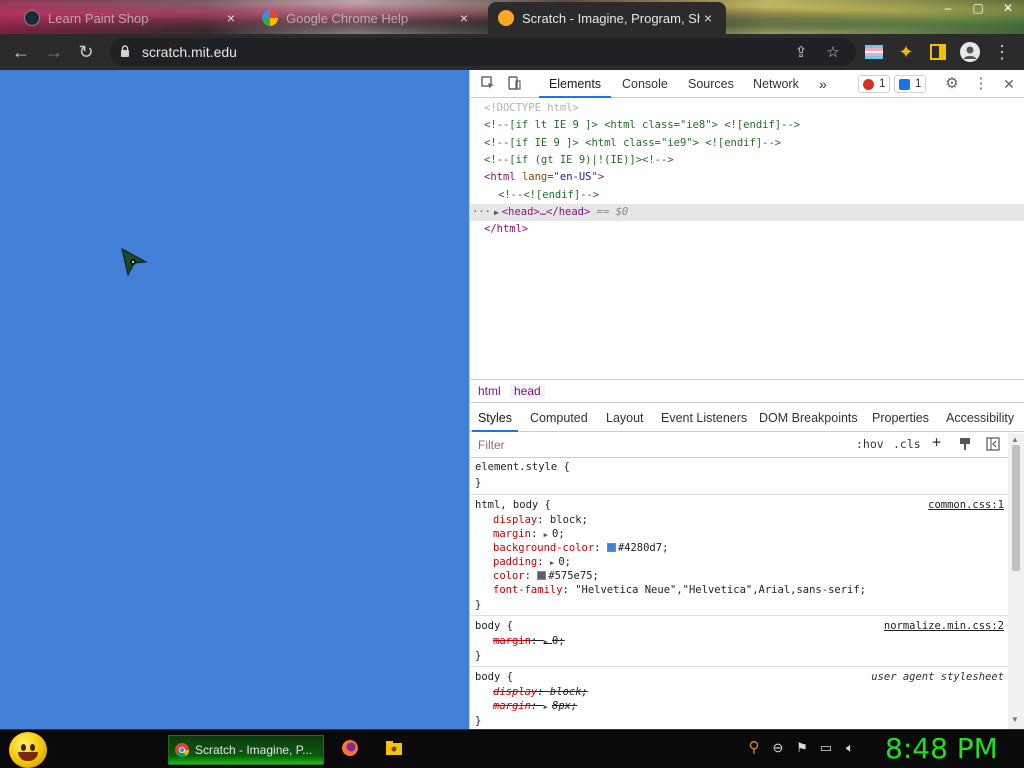 The height and width of the screenshot is (768, 1024). I want to click on start-button-smiley-icon, so click(28, 750).